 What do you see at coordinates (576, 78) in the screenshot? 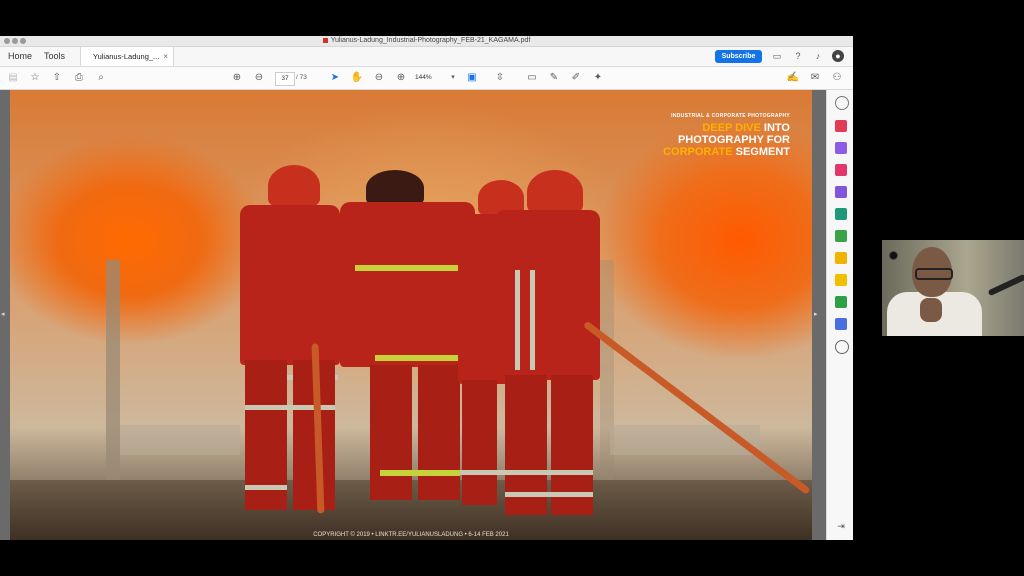
I see `draw-icon: ✐` at bounding box center [576, 78].